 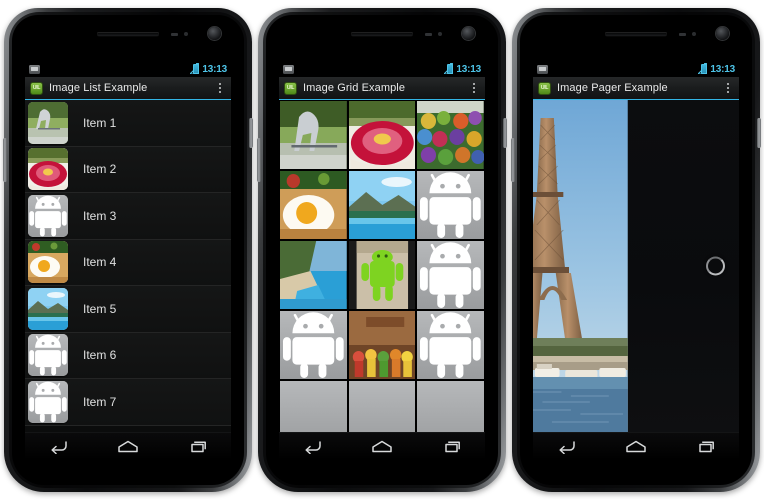 What do you see at coordinates (100, 401) in the screenshot?
I see `list-item-label: Item 7` at bounding box center [100, 401].